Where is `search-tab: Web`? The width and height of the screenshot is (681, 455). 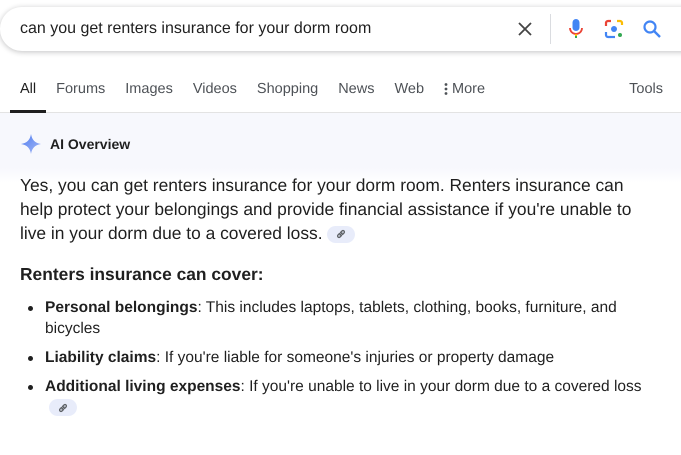 search-tab: Web is located at coordinates (409, 90).